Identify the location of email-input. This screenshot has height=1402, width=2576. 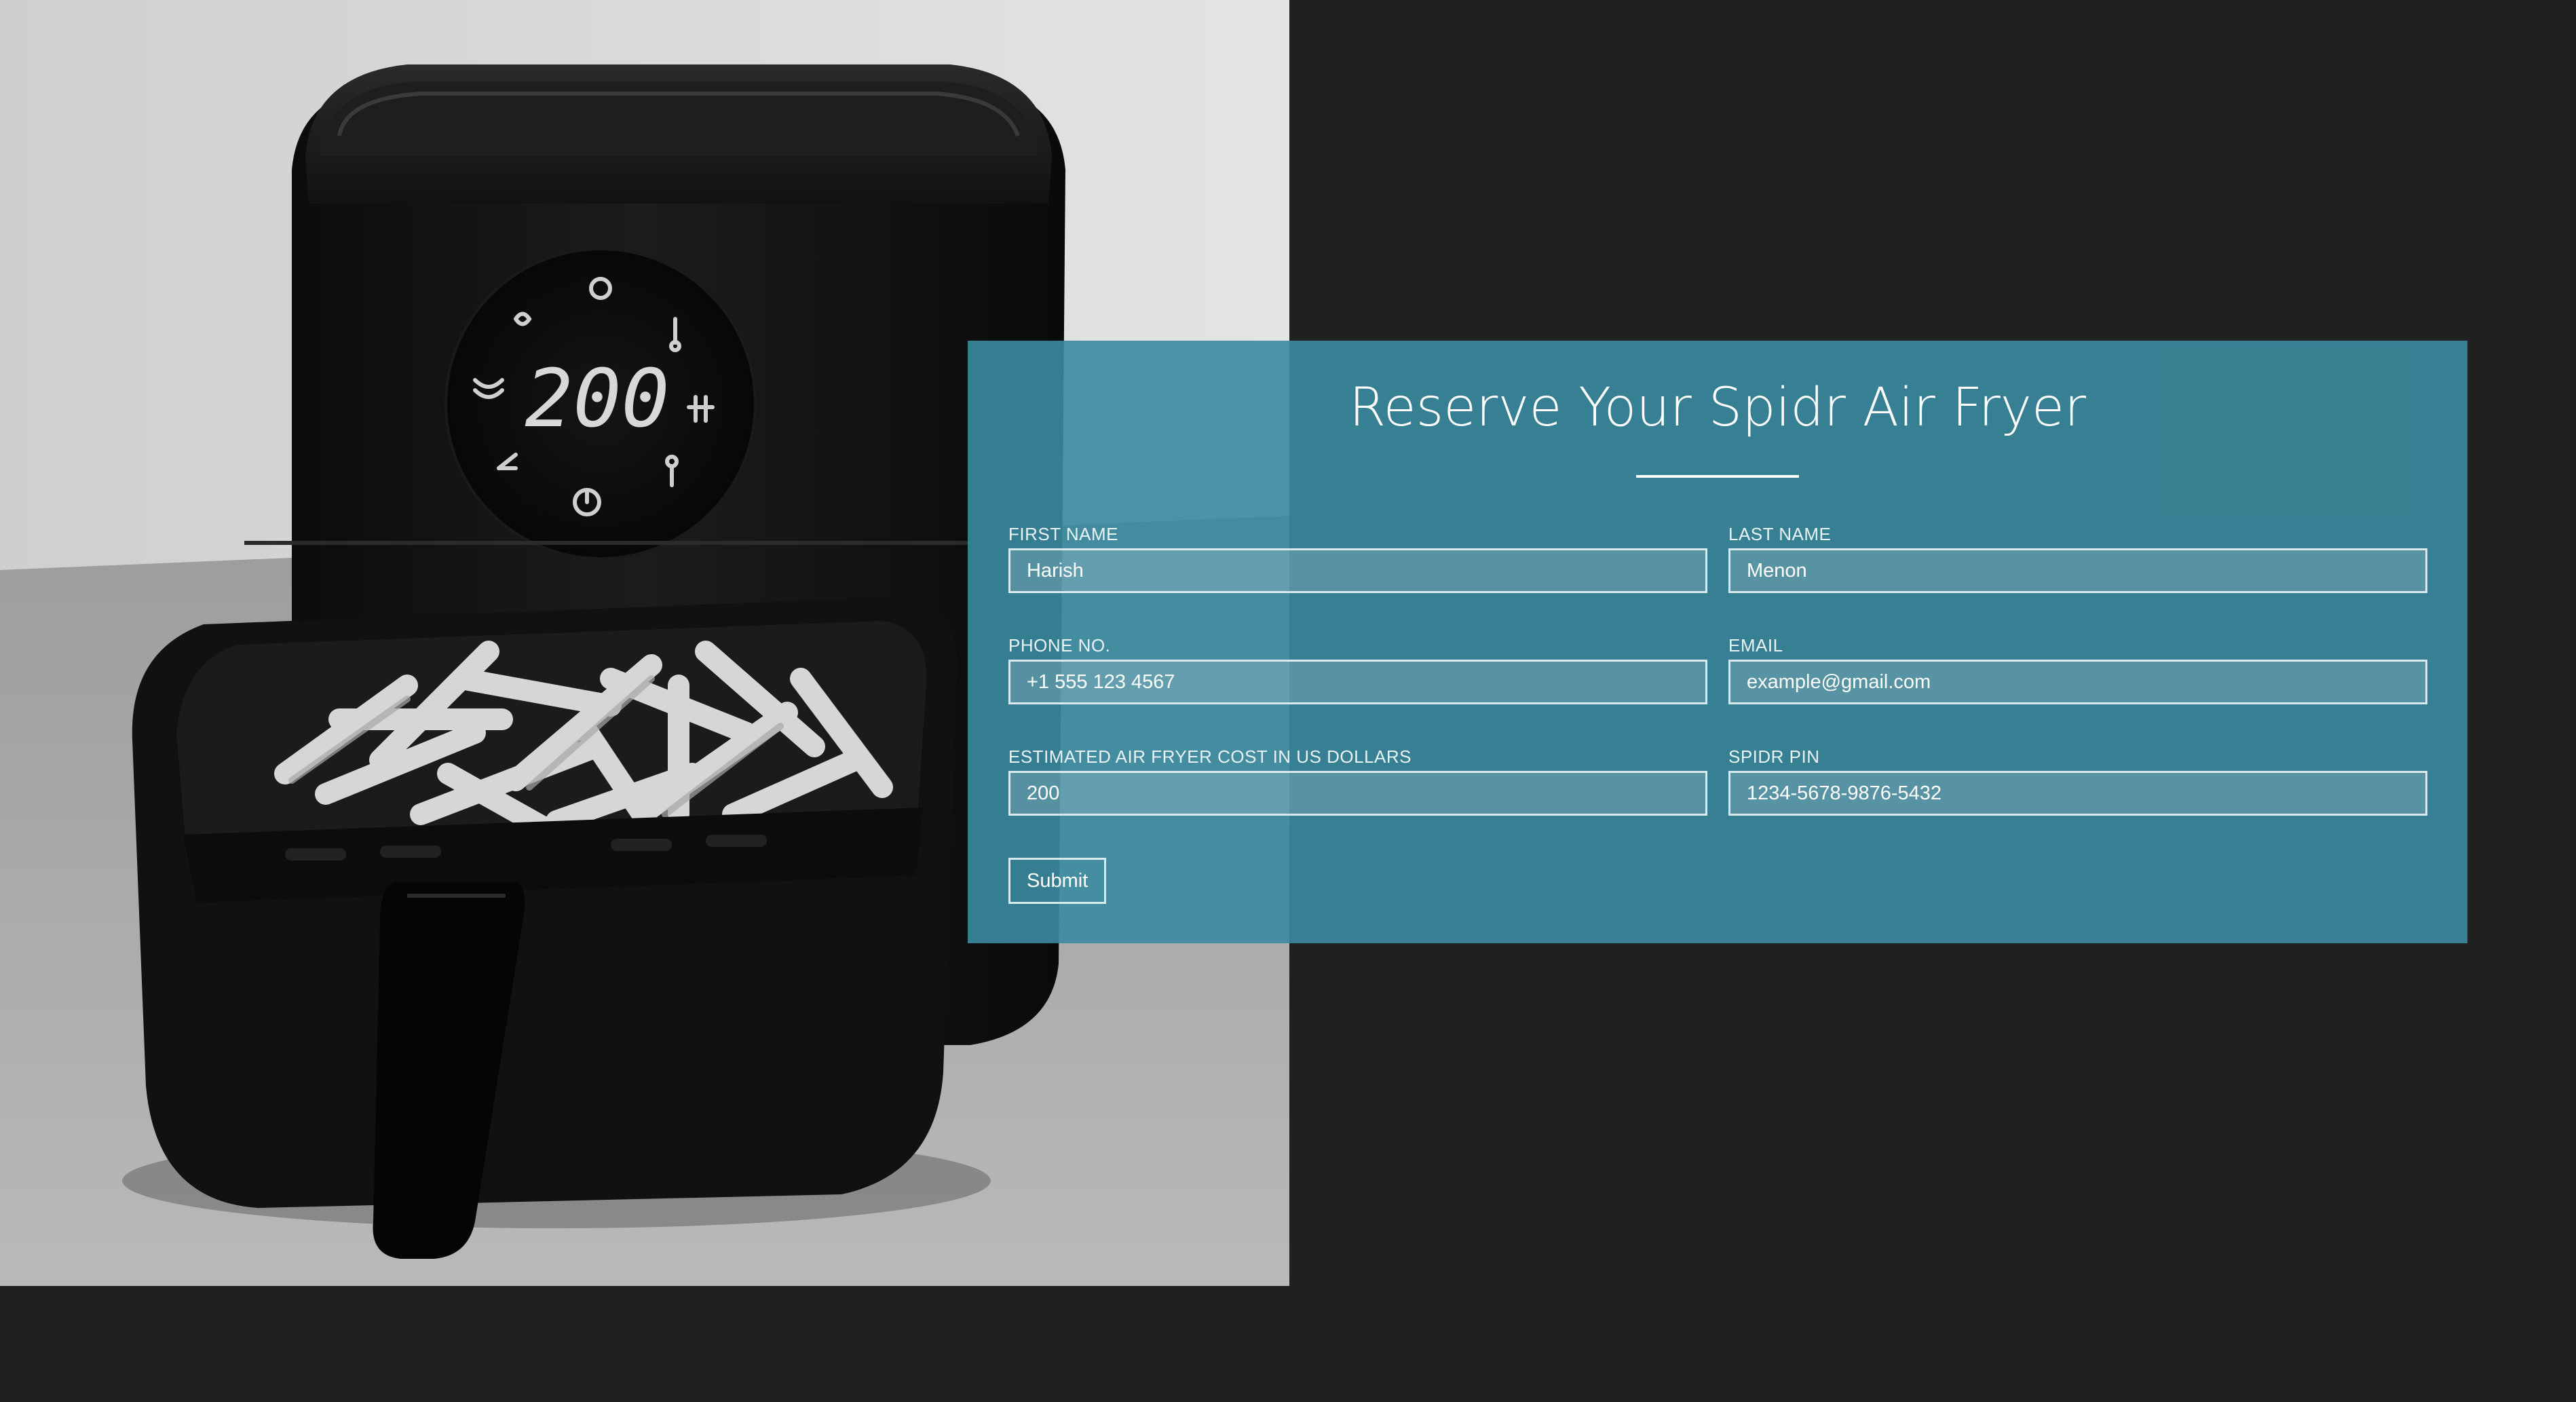
(2077, 682).